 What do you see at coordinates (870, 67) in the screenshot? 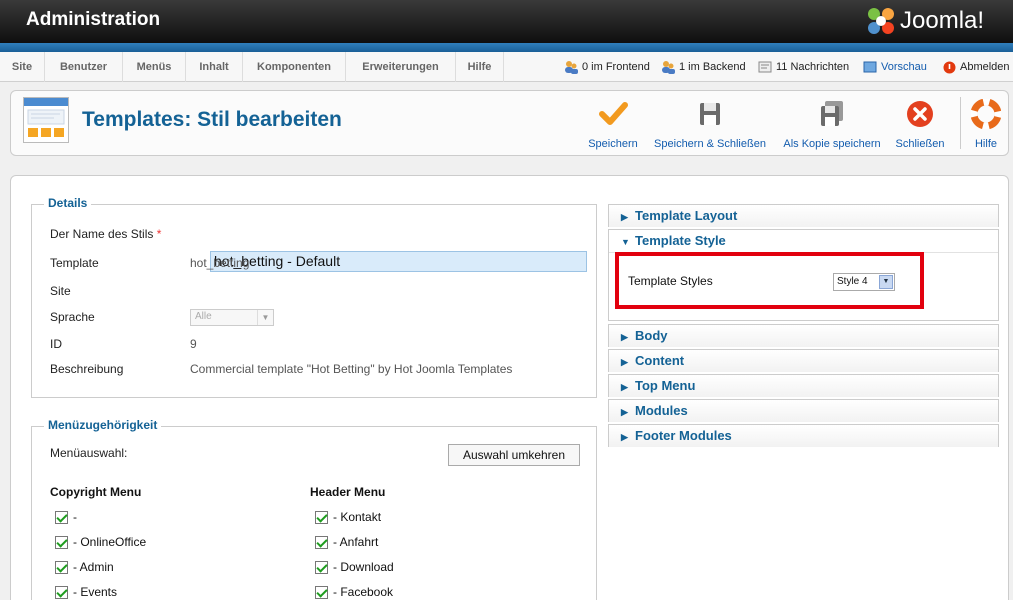
I see `preview-icon` at bounding box center [870, 67].